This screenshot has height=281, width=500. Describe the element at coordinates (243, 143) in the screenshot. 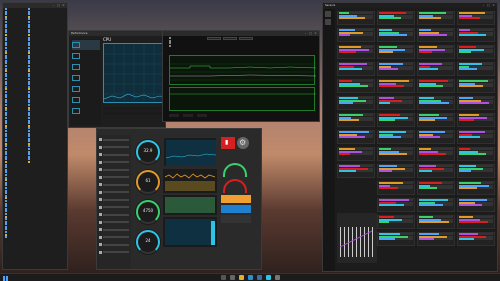

I see `settings-tile: ⚙` at that location.